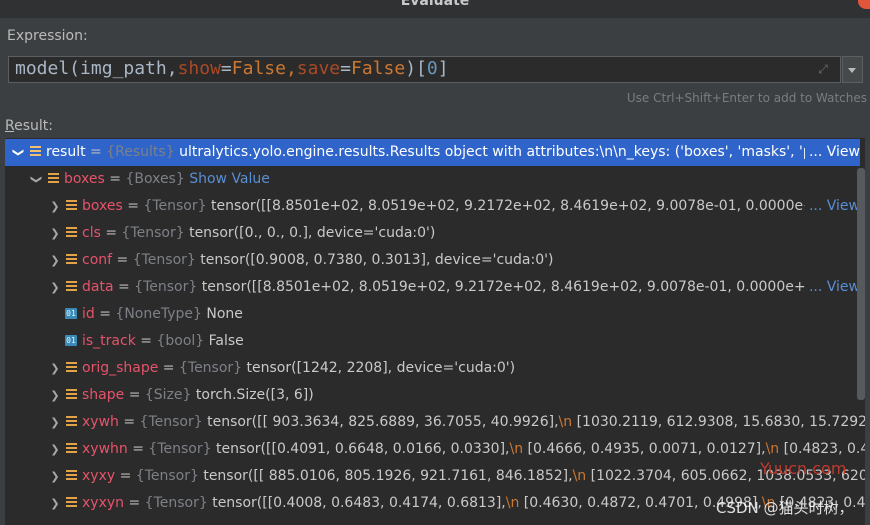 Image resolution: width=870 pixels, height=525 pixels. I want to click on expression-token: =, so click(345, 68).